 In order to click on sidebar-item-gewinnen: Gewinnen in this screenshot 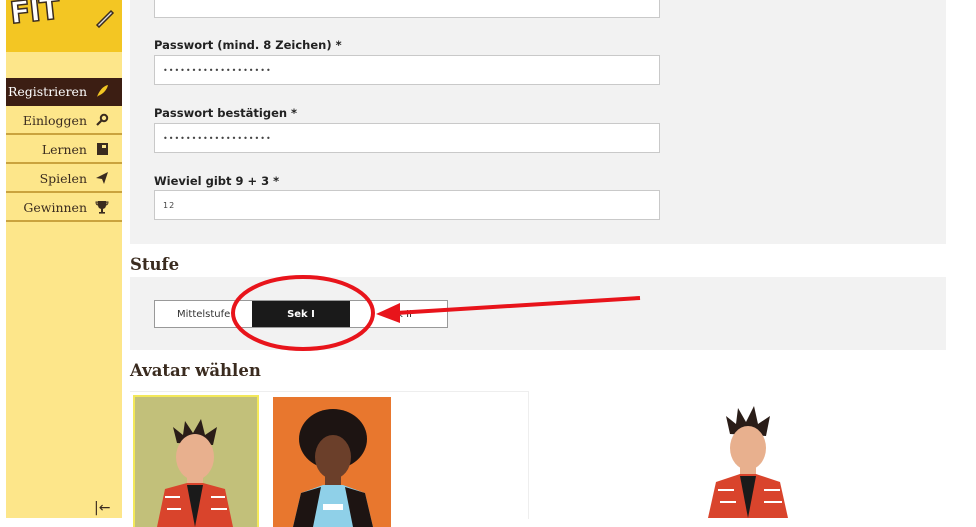, I will do `click(64, 208)`.